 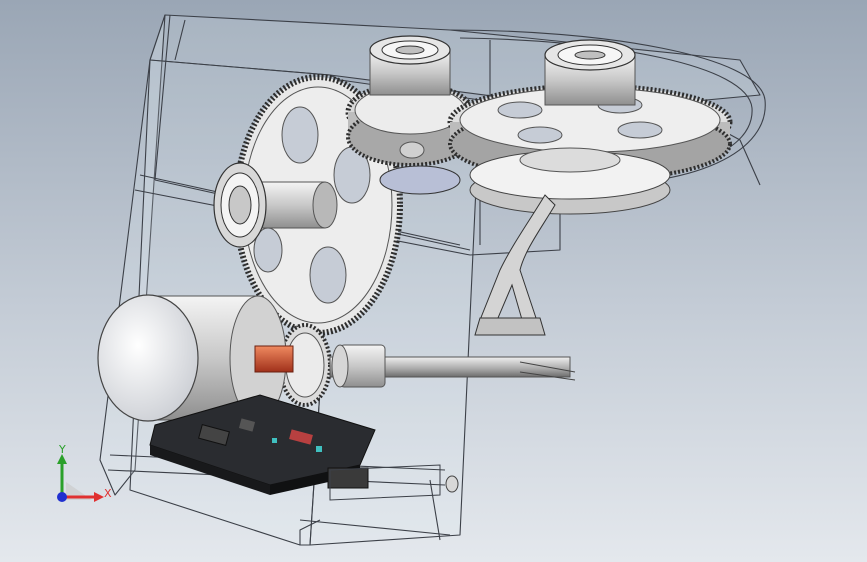 What do you see at coordinates (348, 478) in the screenshot?
I see `board-terminal-block` at bounding box center [348, 478].